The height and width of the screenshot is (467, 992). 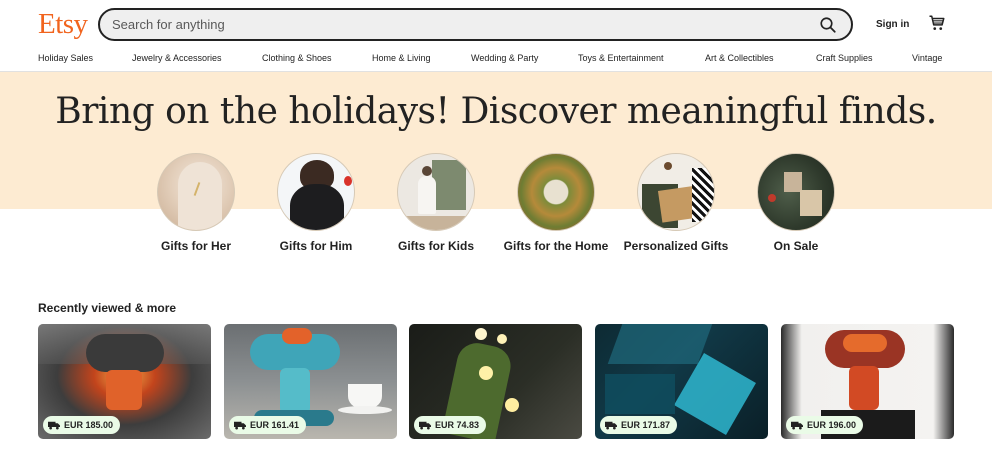 I want to click on category-gifts-for-her: Gifts for Her, so click(x=196, y=203).